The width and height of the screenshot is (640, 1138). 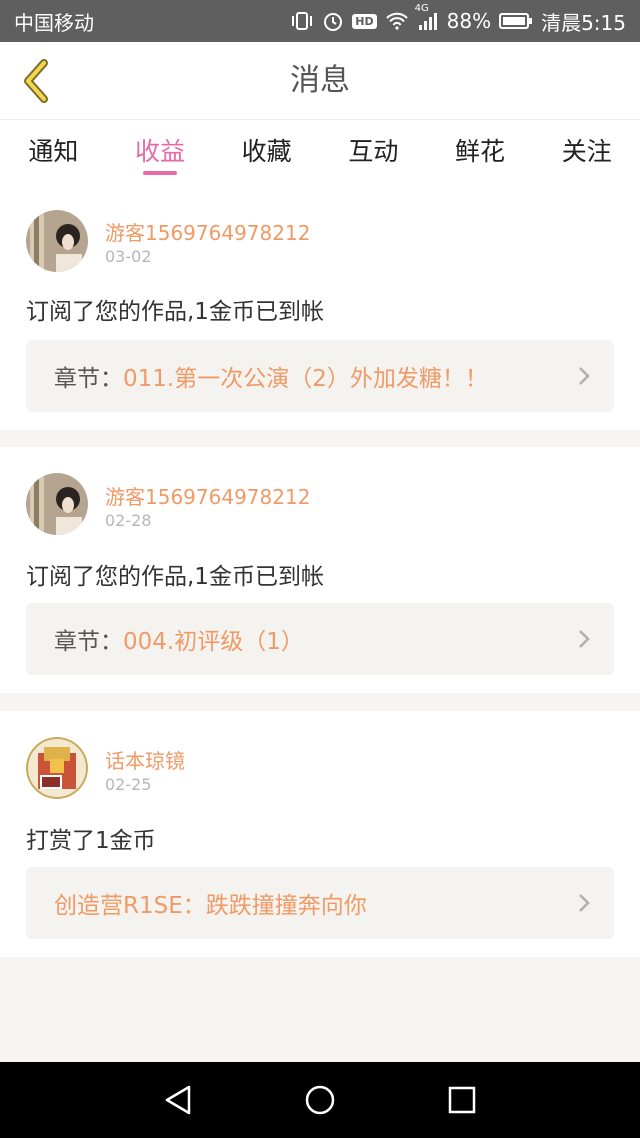 What do you see at coordinates (128, 784) in the screenshot?
I see `message-date: 02-25` at bounding box center [128, 784].